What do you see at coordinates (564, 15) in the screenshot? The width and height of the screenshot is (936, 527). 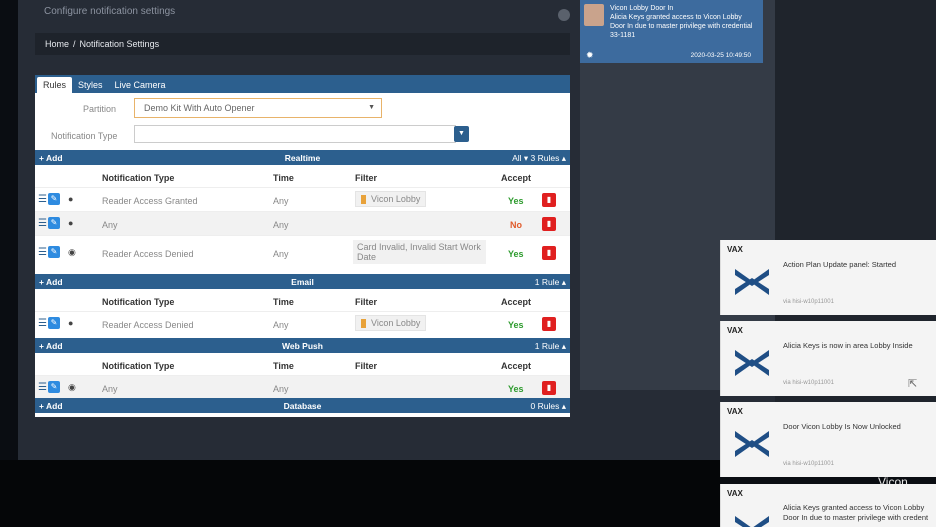 I see `globe-icon` at bounding box center [564, 15].